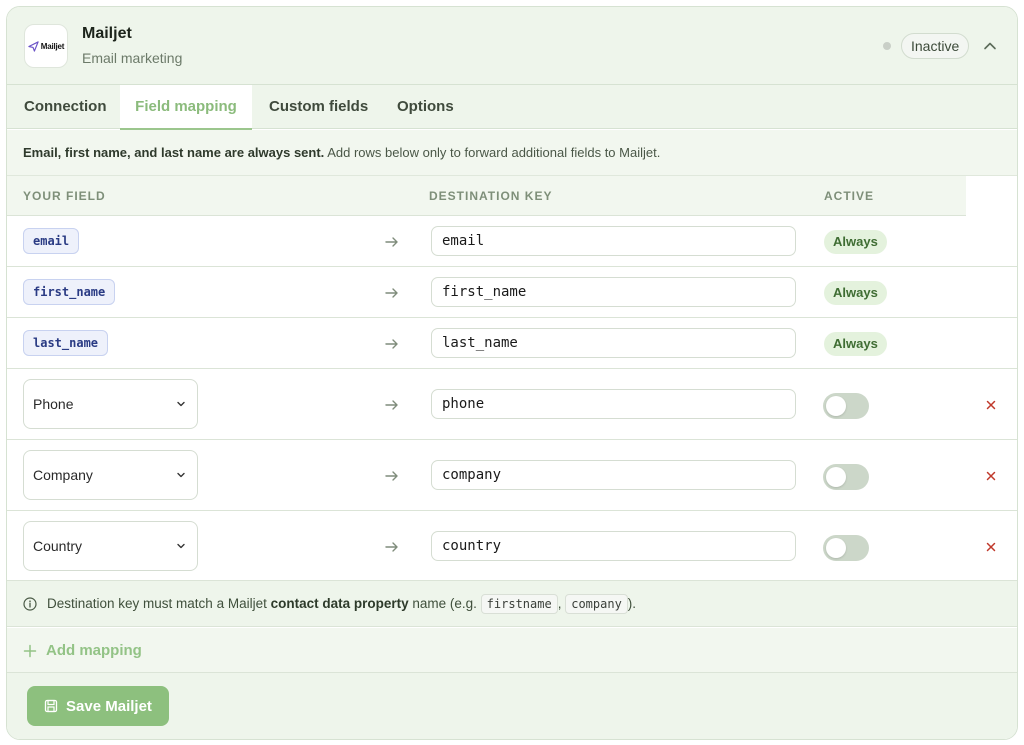  I want to click on field-select-value: Country, so click(58, 546).